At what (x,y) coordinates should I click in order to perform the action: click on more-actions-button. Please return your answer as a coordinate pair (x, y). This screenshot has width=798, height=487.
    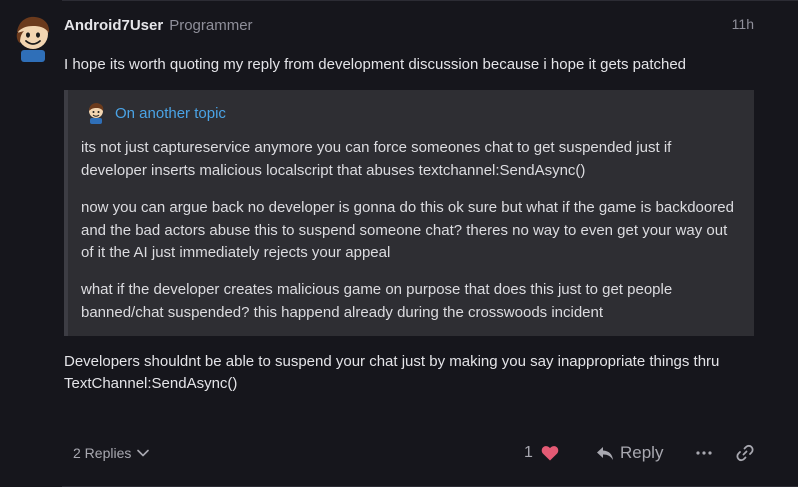
    Looking at the image, I should click on (704, 453).